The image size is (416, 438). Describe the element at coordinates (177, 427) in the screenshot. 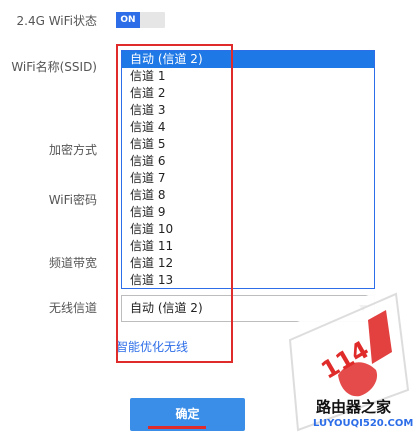

I see `highlight-underline` at that location.